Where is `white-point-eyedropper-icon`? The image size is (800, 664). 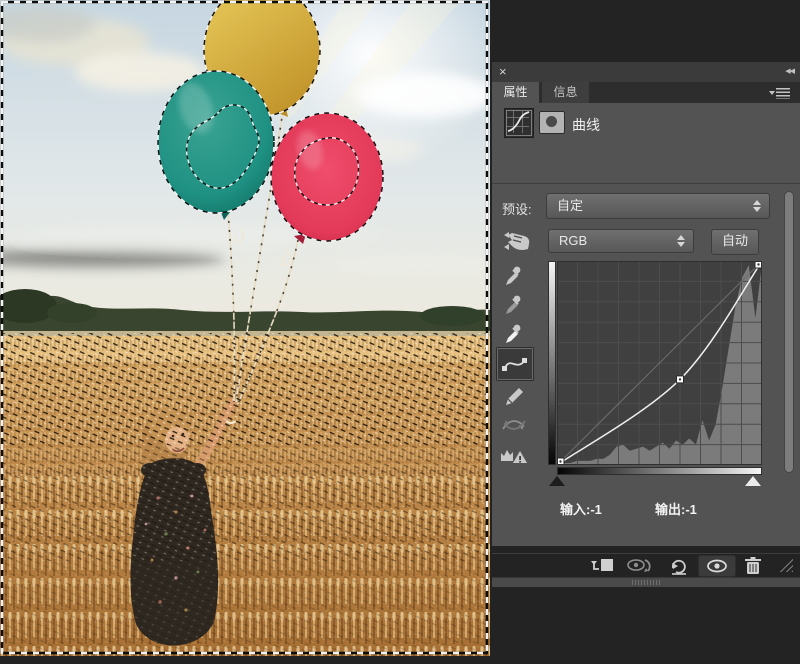 white-point-eyedropper-icon is located at coordinates (513, 333).